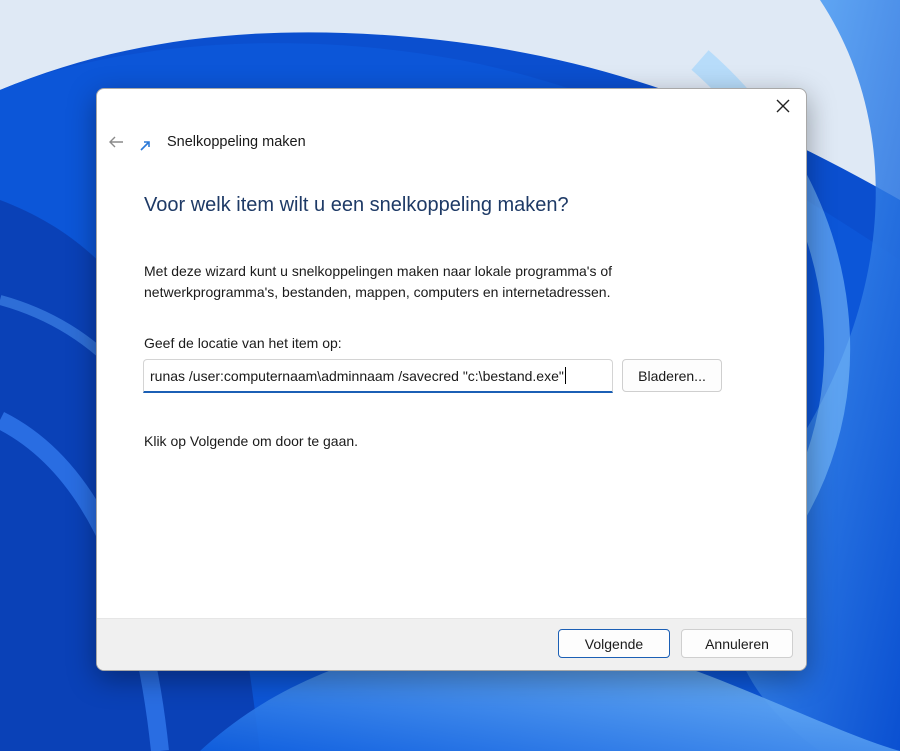 The image size is (900, 751). Describe the element at coordinates (243, 343) in the screenshot. I see `location-label: Geef de locatie van het item op:` at that location.